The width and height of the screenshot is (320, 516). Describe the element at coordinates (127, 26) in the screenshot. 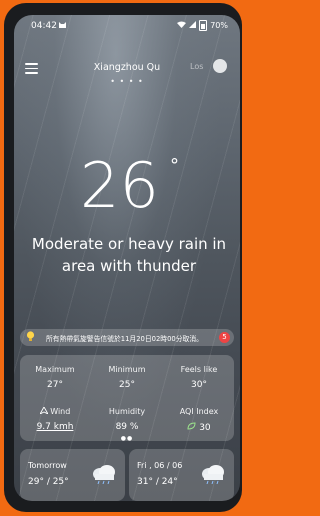

I see `status-bar: 04:42 70%` at that location.